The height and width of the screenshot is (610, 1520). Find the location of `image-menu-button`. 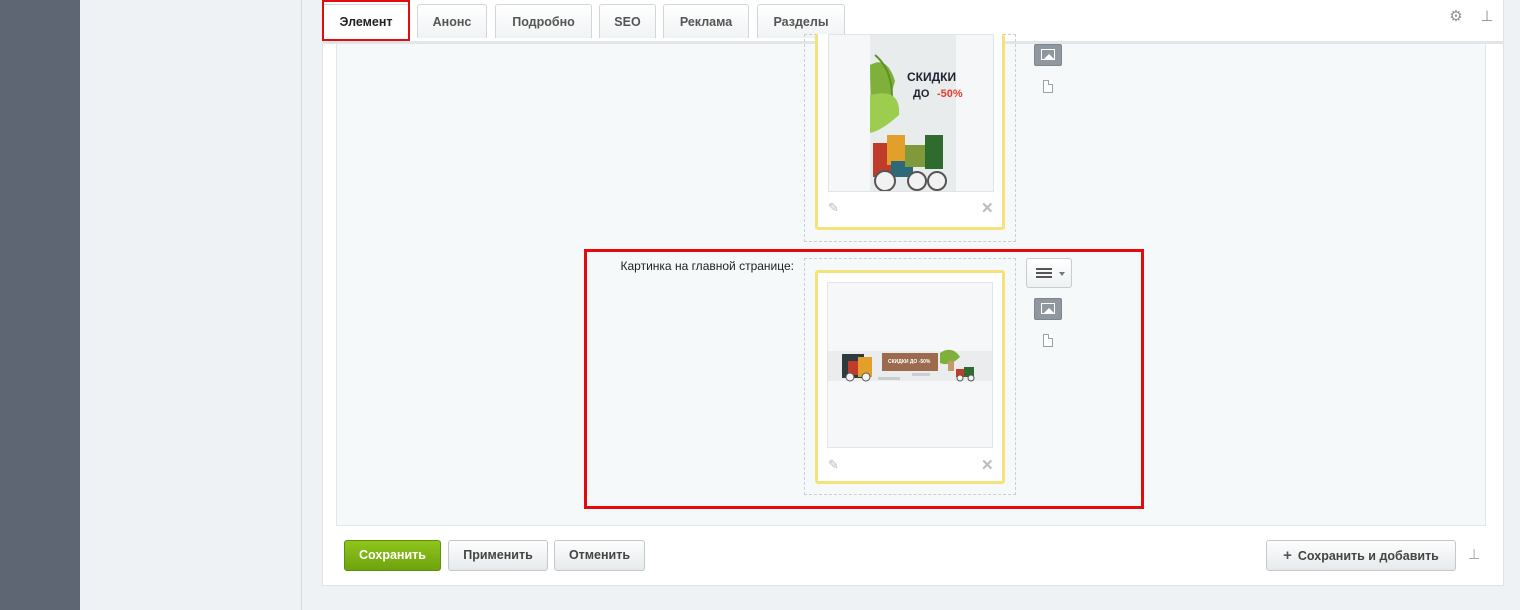

image-menu-button is located at coordinates (1049, 273).